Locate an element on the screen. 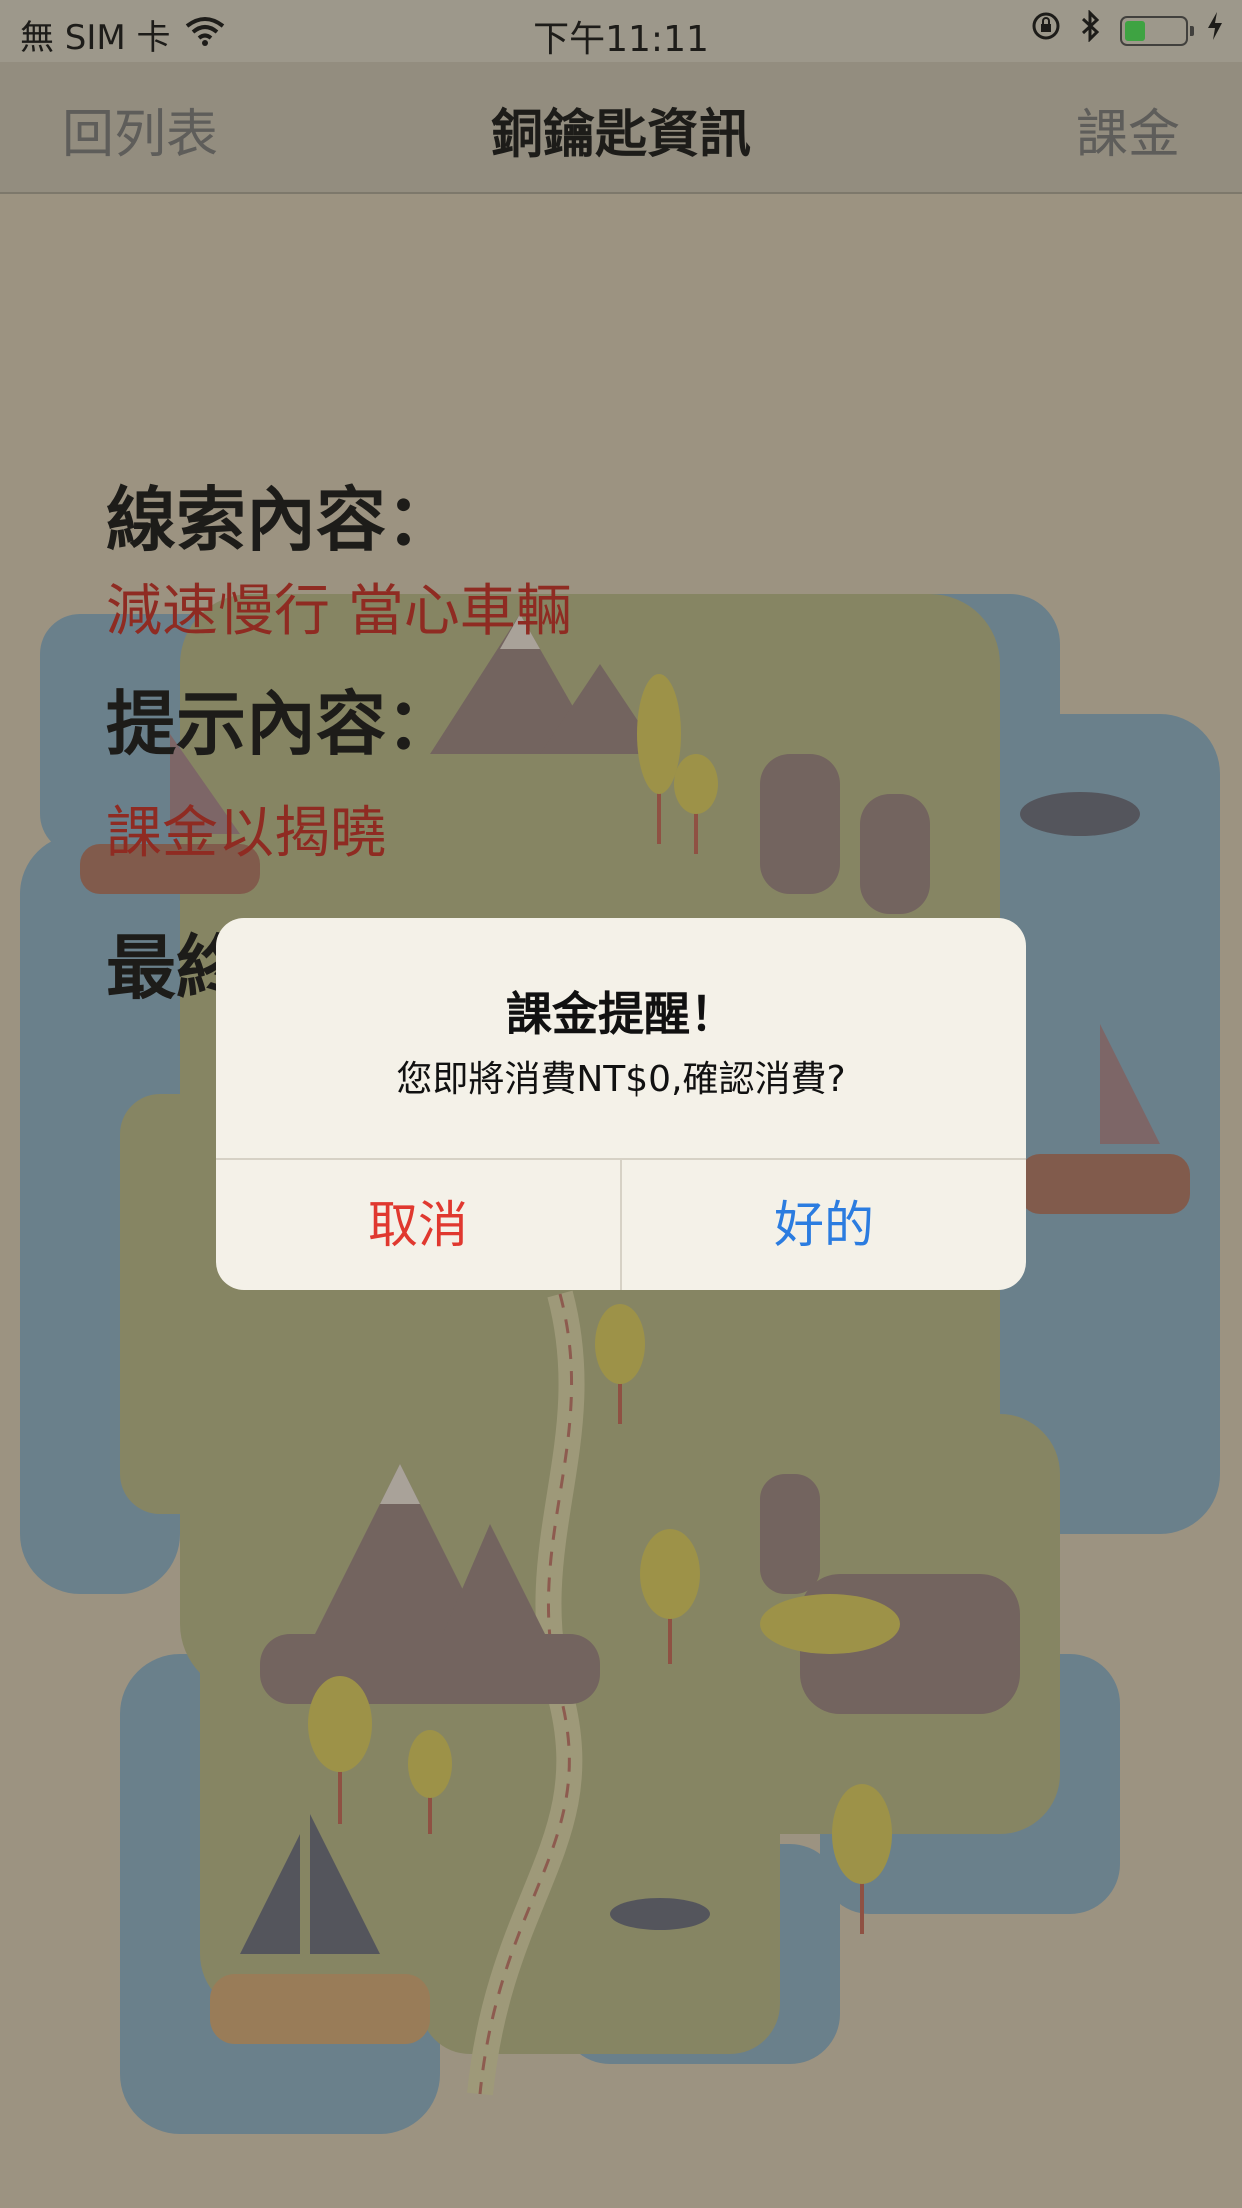 The image size is (1242, 2208). cancel-button: 取消 is located at coordinates (418, 1225).